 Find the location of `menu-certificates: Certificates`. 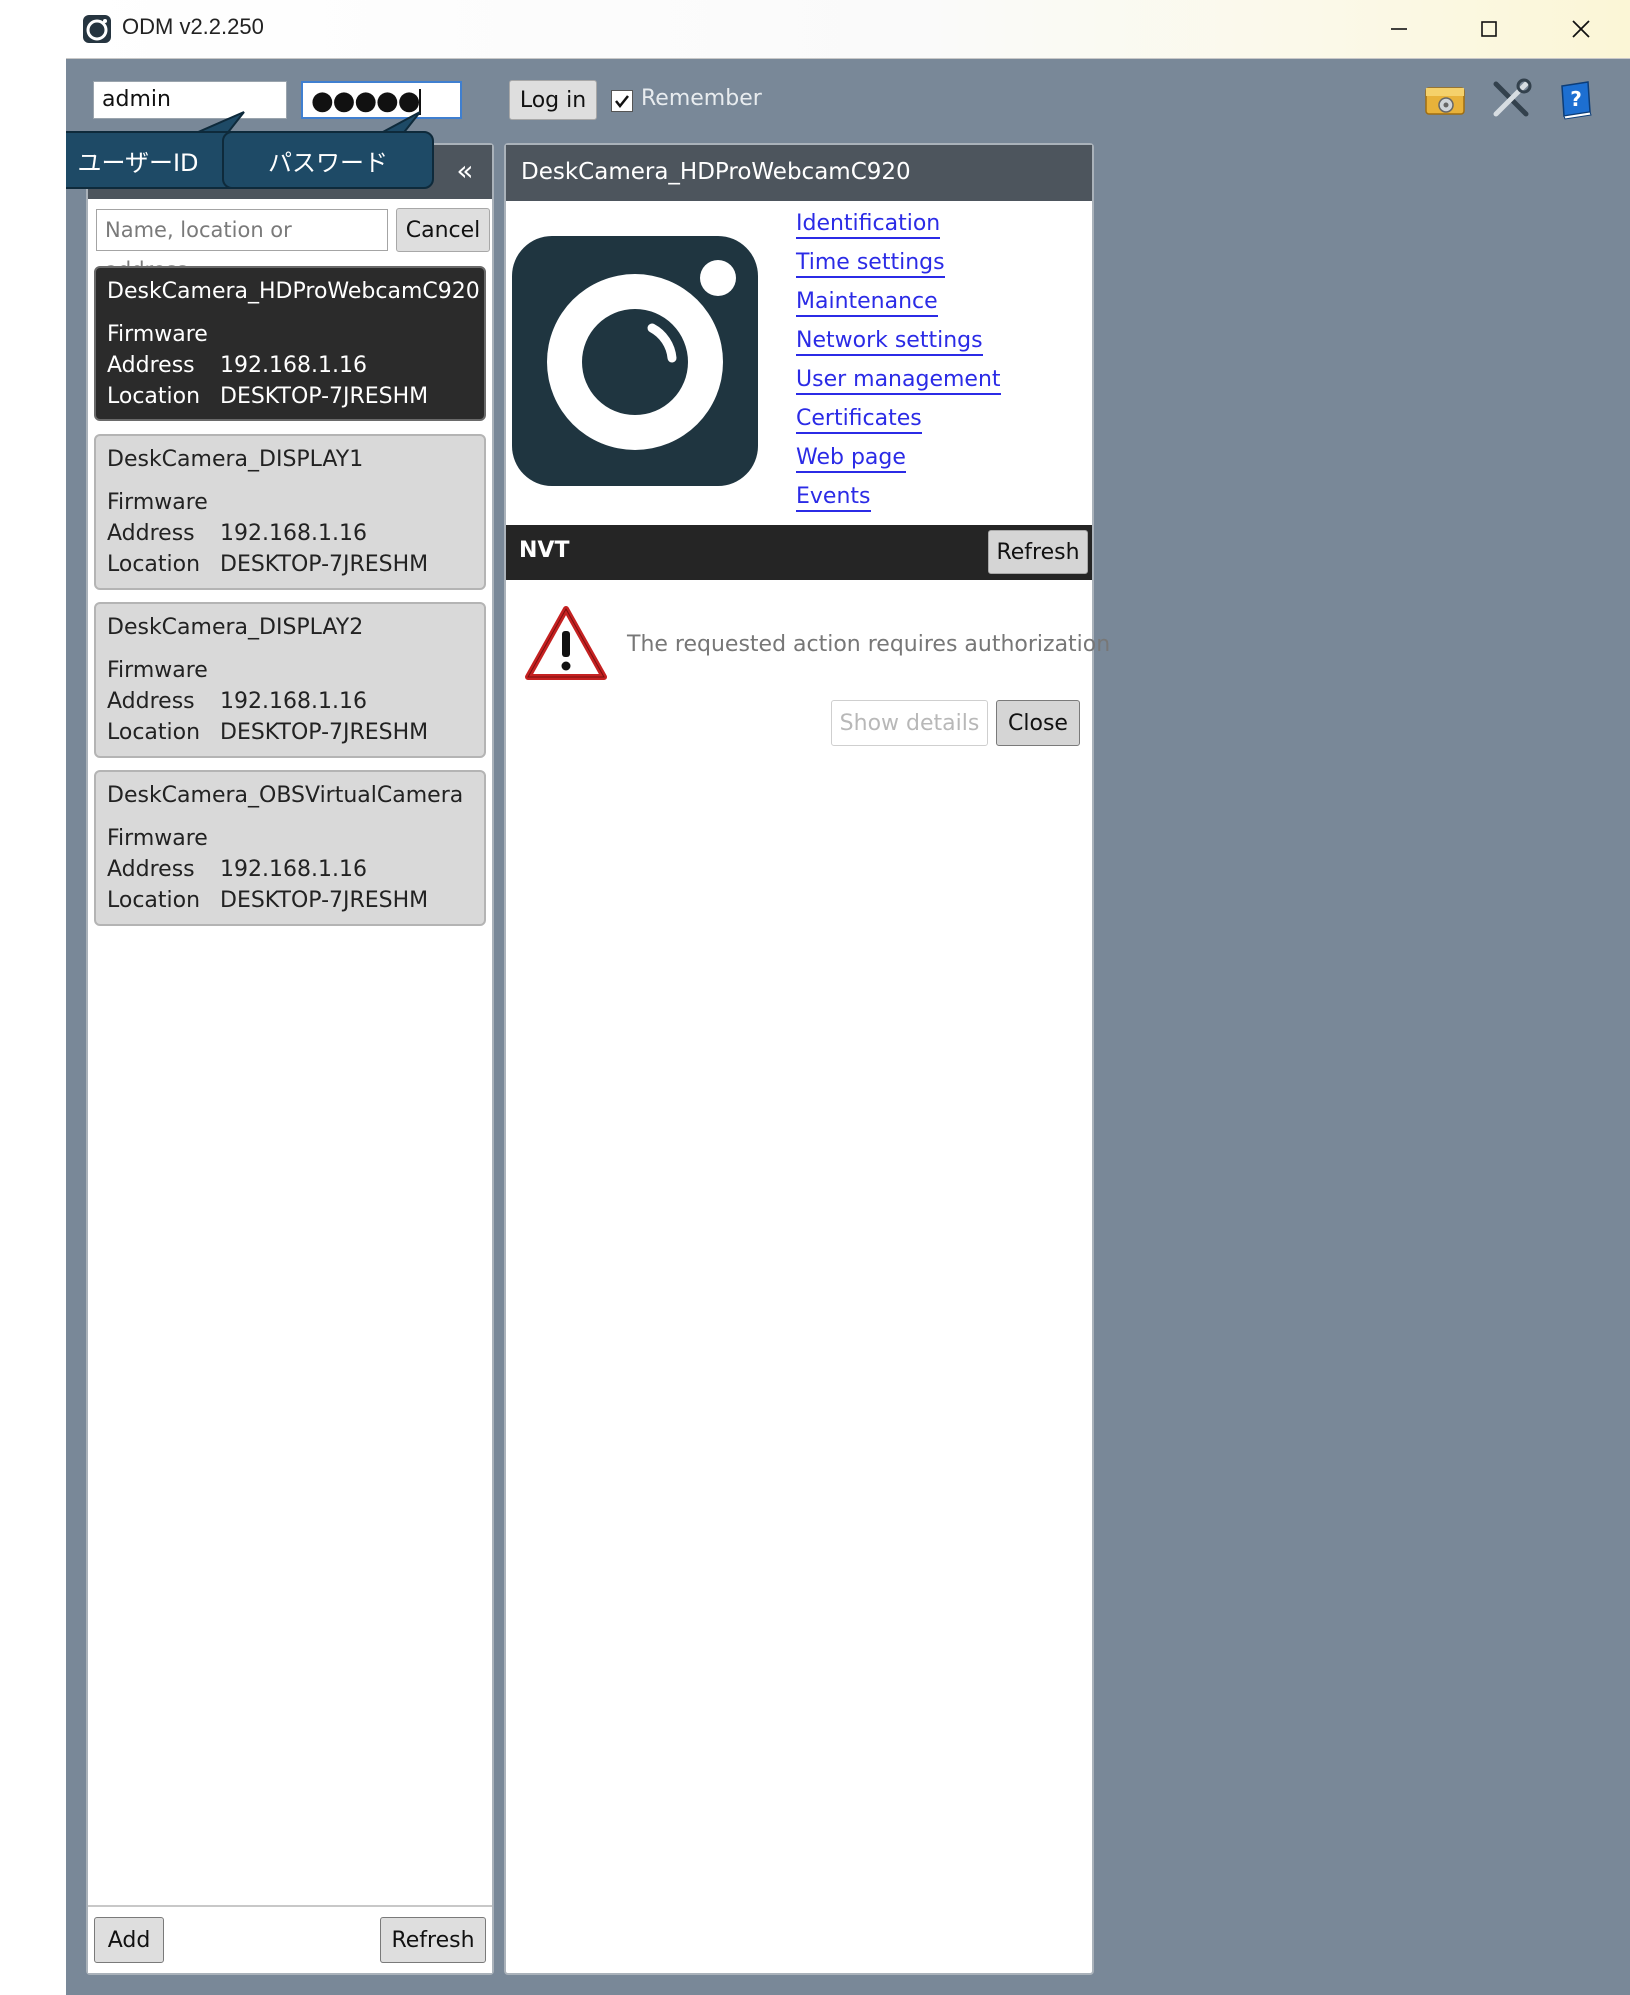

menu-certificates: Certificates is located at coordinates (859, 420).